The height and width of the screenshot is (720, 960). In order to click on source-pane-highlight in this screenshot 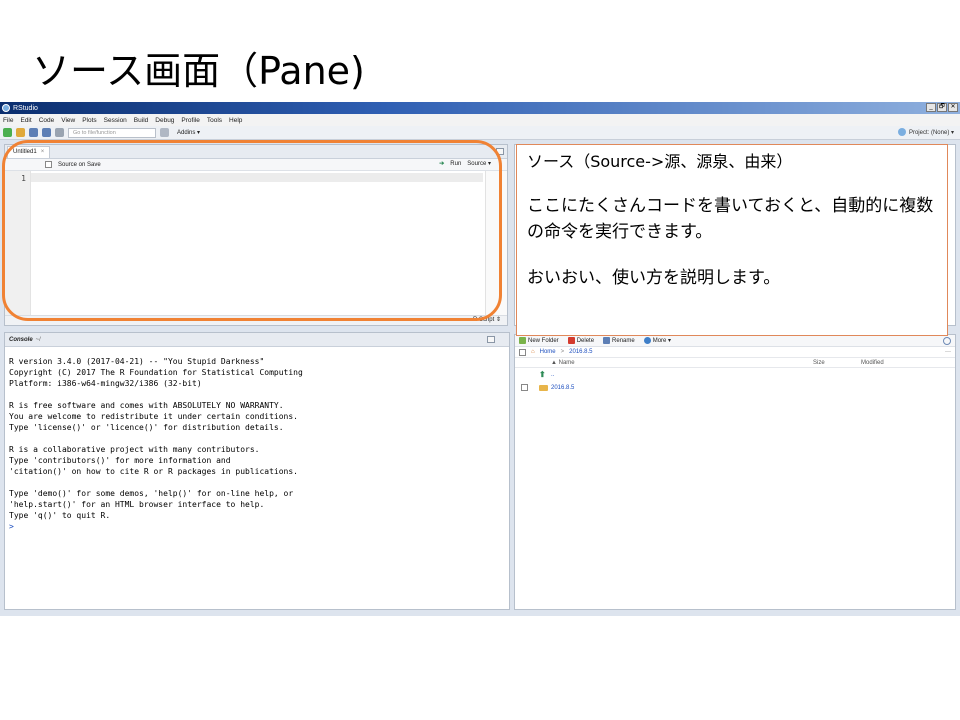, I will do `click(252, 230)`.